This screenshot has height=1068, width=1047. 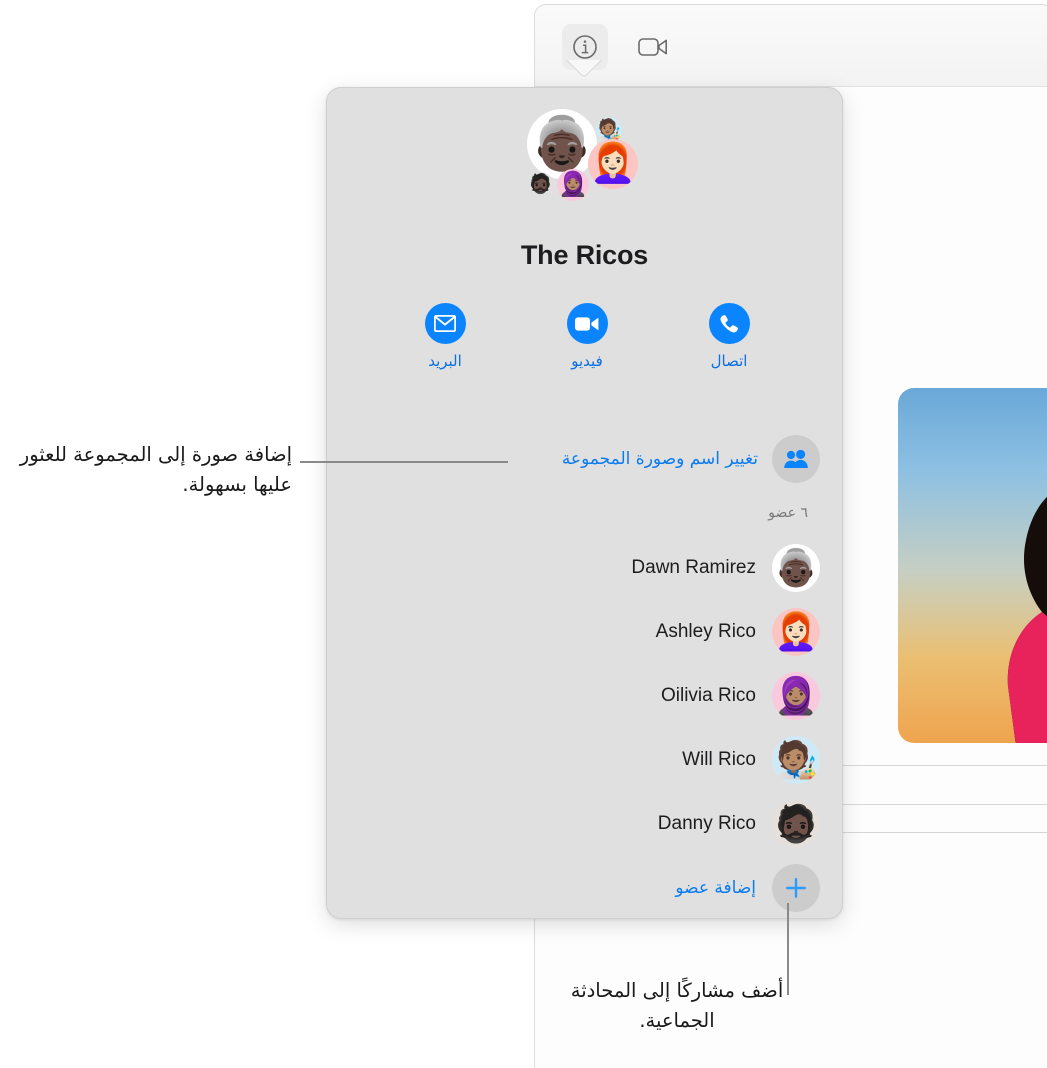 I want to click on video-button-circle, so click(x=587, y=323).